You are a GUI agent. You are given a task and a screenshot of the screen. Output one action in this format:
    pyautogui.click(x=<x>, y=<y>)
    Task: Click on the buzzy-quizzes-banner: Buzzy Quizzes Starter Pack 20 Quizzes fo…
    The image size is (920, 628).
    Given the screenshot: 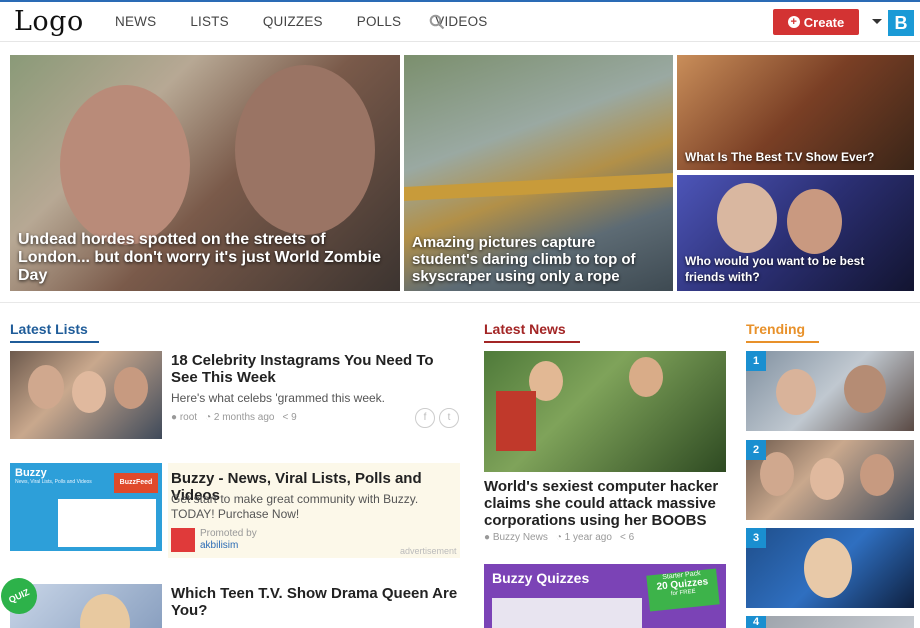 What is the action you would take?
    pyautogui.click(x=605, y=596)
    